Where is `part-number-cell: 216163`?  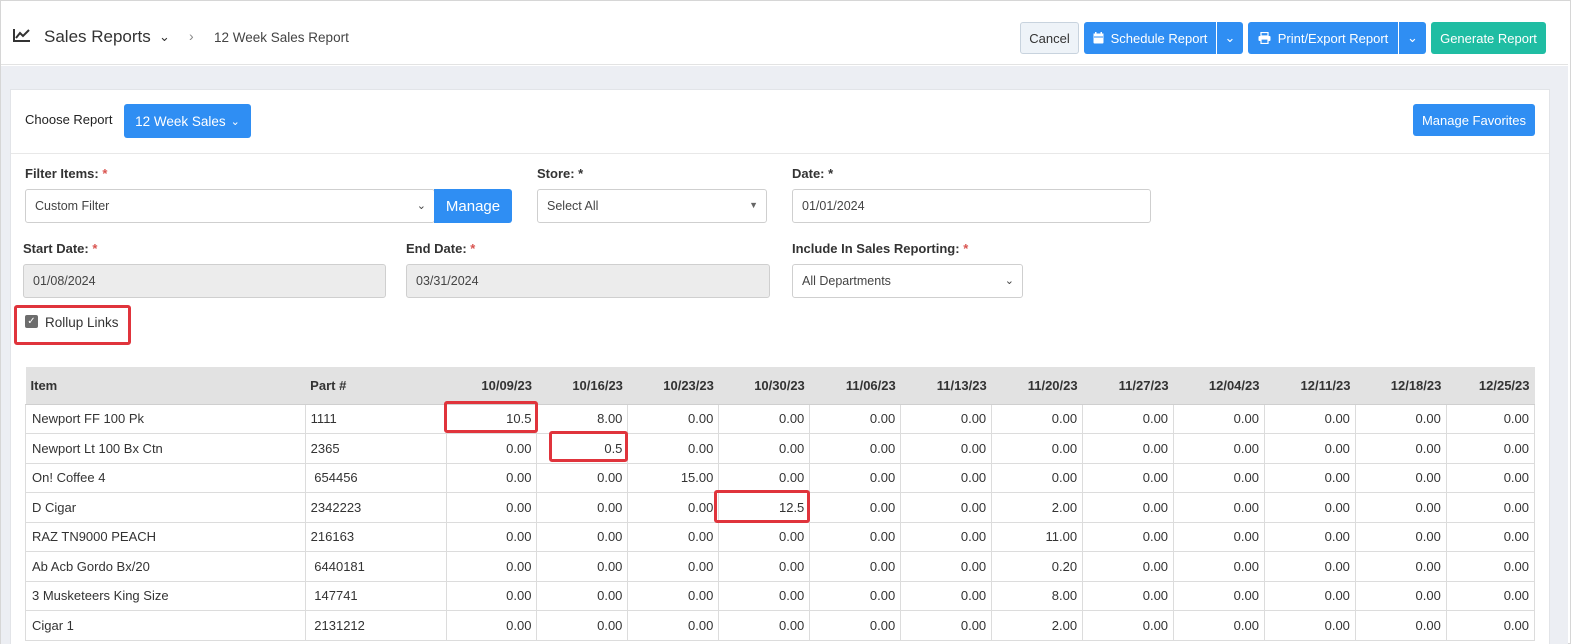
part-number-cell: 216163 is located at coordinates (375, 536).